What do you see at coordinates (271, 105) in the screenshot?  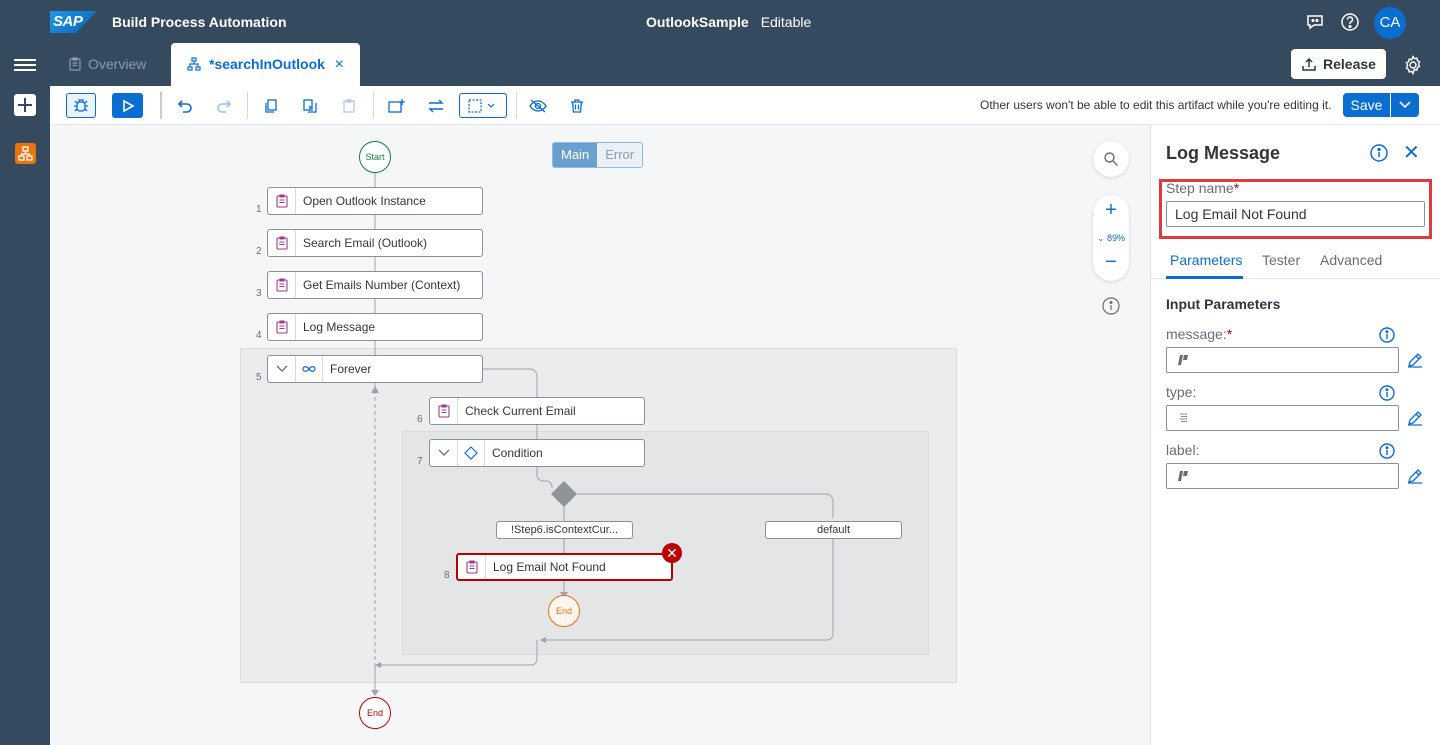 I see `copy-icon` at bounding box center [271, 105].